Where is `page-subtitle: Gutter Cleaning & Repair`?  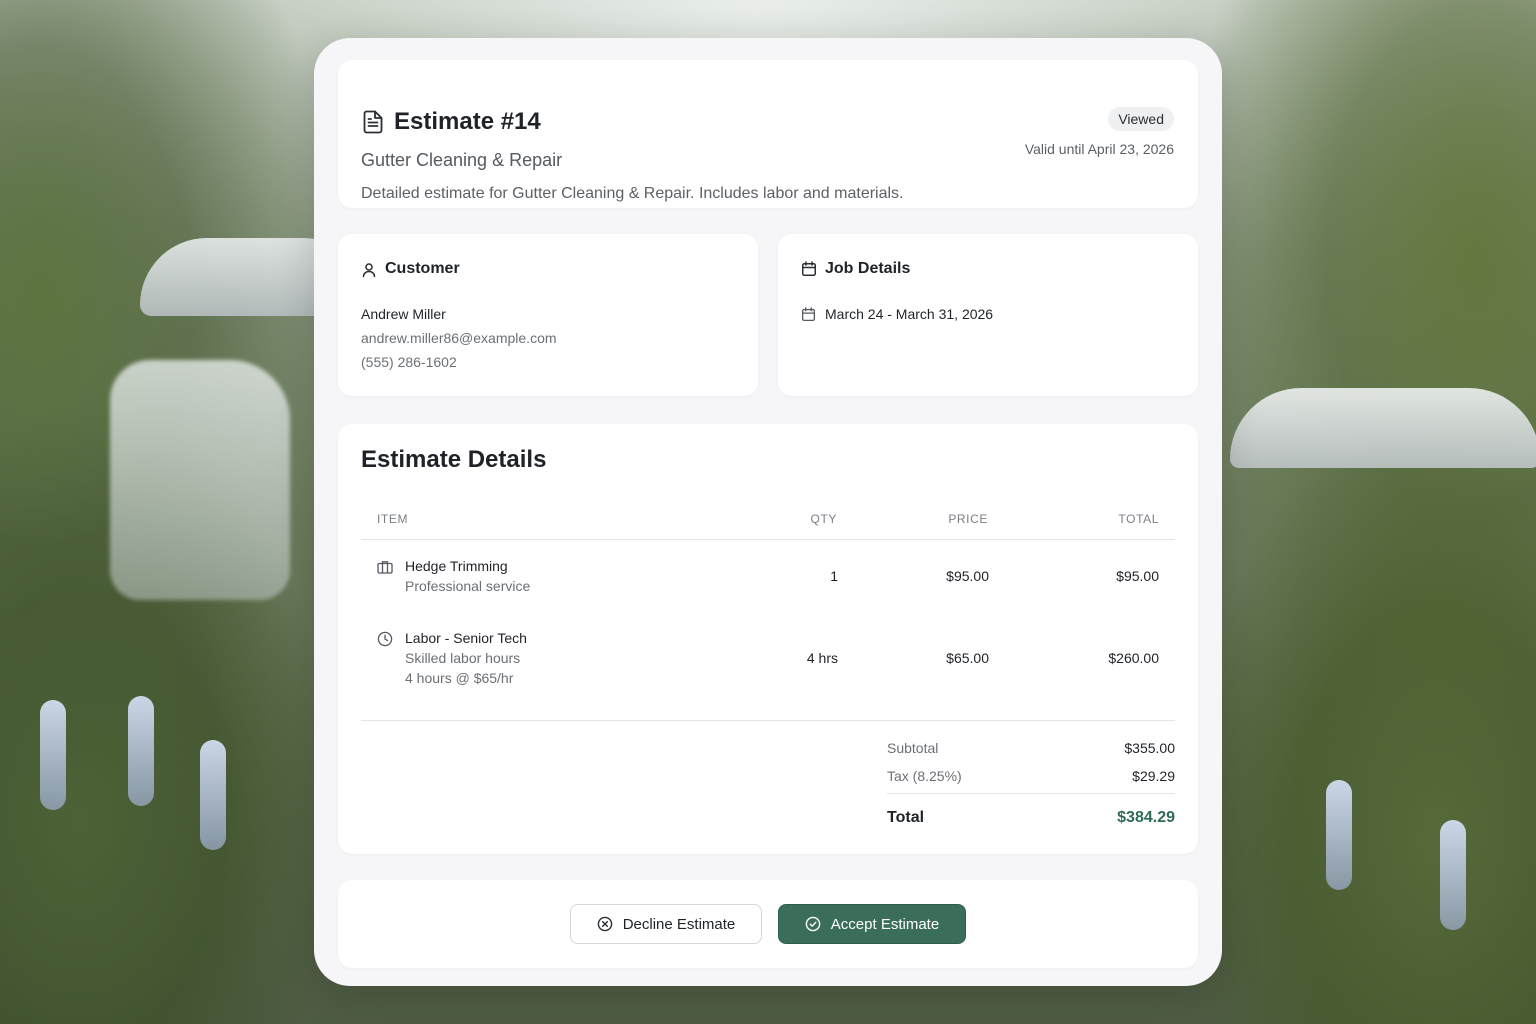 page-subtitle: Gutter Cleaning & Repair is located at coordinates (462, 160).